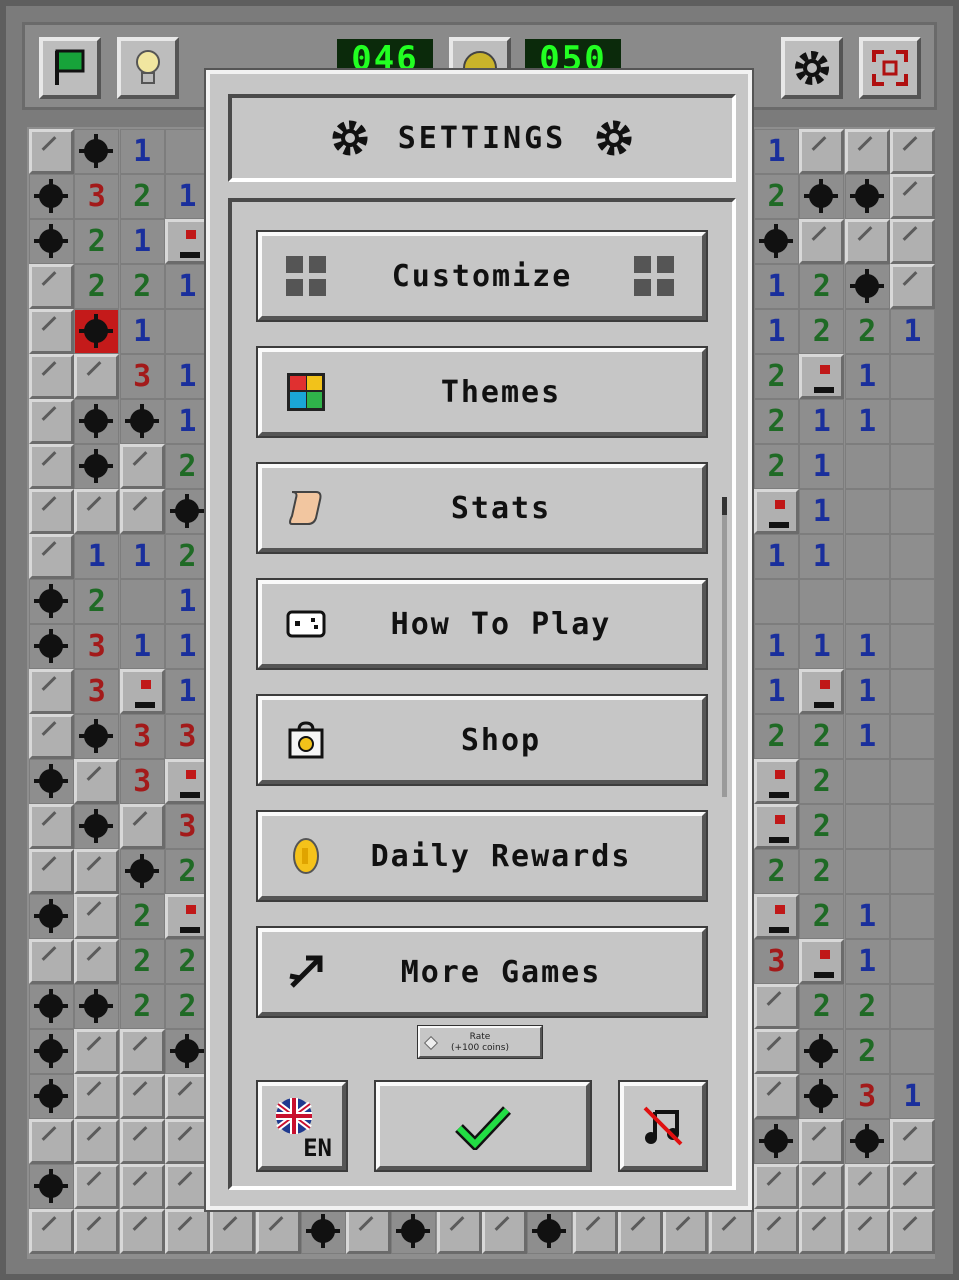 The width and height of the screenshot is (959, 1280). I want to click on shop-button: Shop, so click(482, 740).